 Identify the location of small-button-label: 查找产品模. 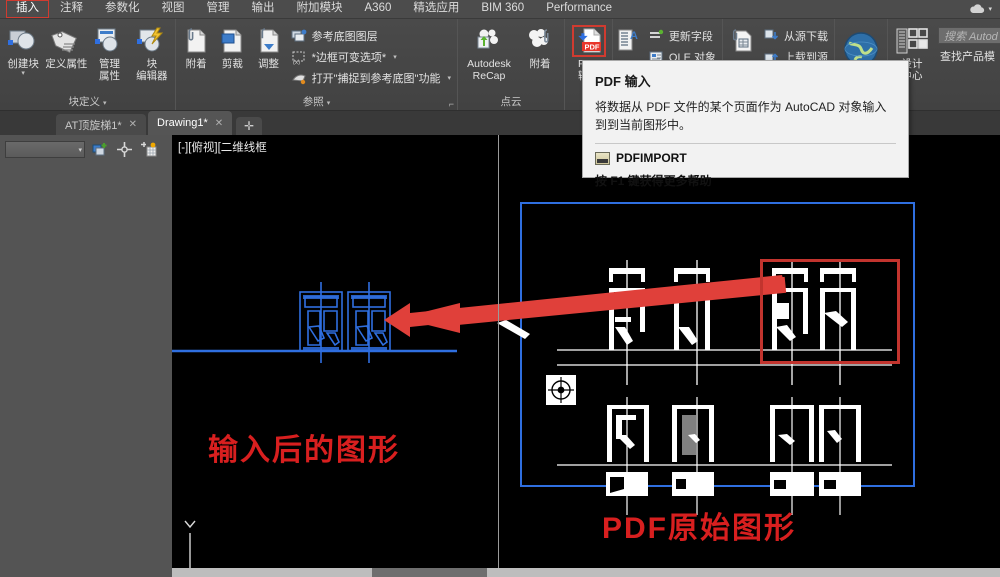
(967, 56).